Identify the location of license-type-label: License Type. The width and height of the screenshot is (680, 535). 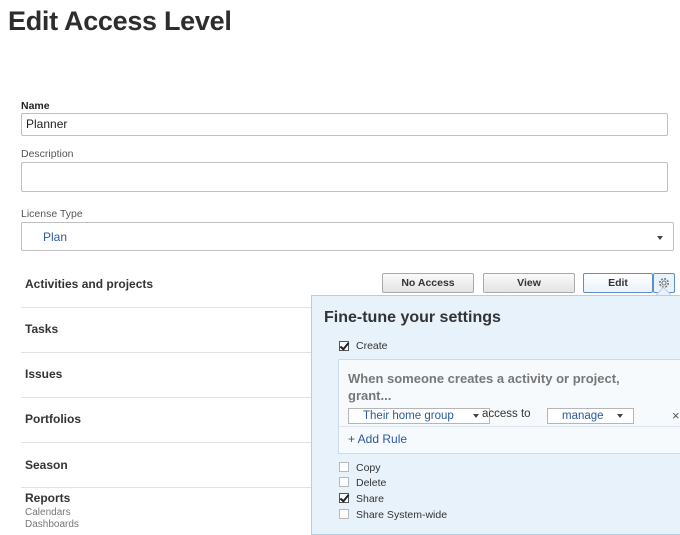
(52, 214).